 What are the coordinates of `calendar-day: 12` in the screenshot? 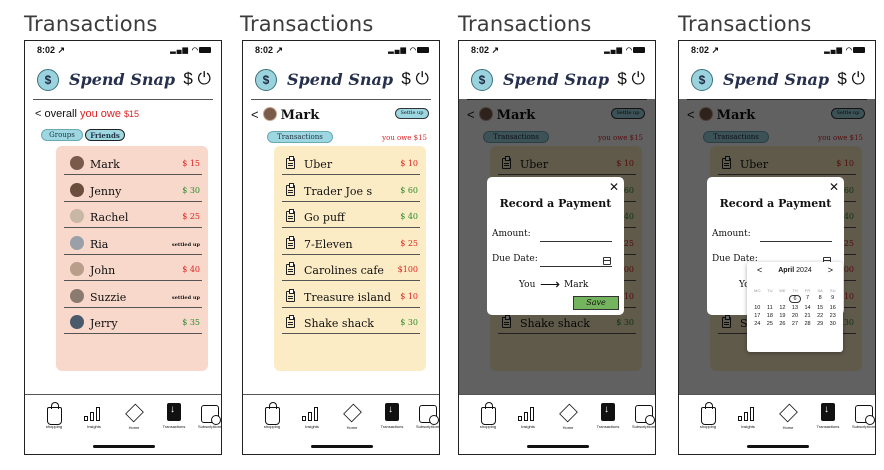 It's located at (782, 308).